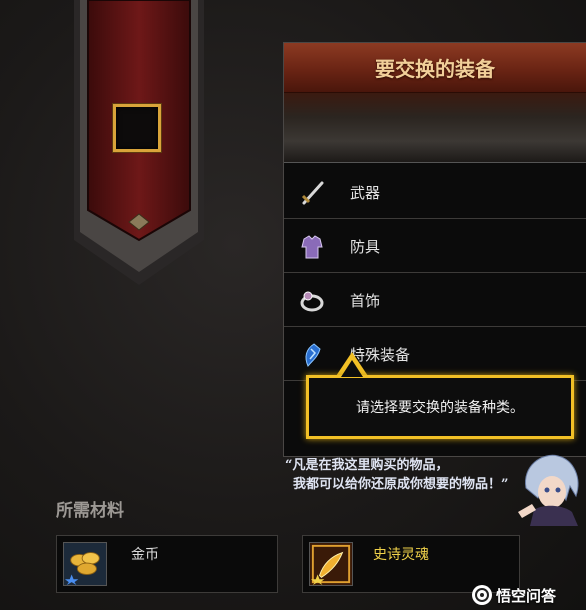 Image resolution: width=586 pixels, height=610 pixels. Describe the element at coordinates (435, 192) in the screenshot. I see `category-weapon: 武器` at that location.